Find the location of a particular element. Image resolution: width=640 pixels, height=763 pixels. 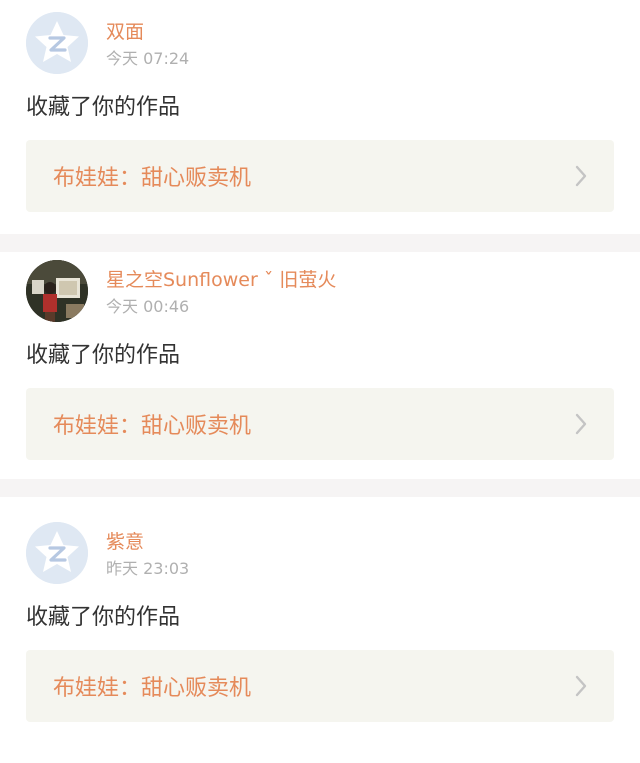

user-name: 星之空Sunflower ˇ 旧萤火 is located at coordinates (221, 280).